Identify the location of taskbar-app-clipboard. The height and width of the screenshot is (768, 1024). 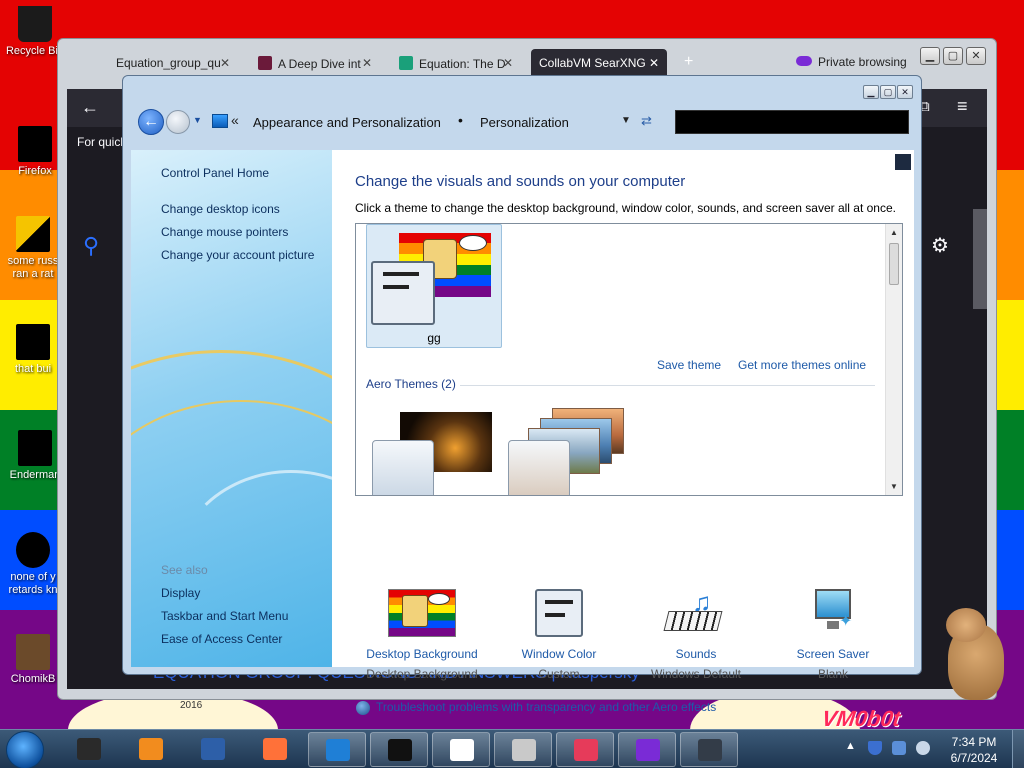
(523, 749).